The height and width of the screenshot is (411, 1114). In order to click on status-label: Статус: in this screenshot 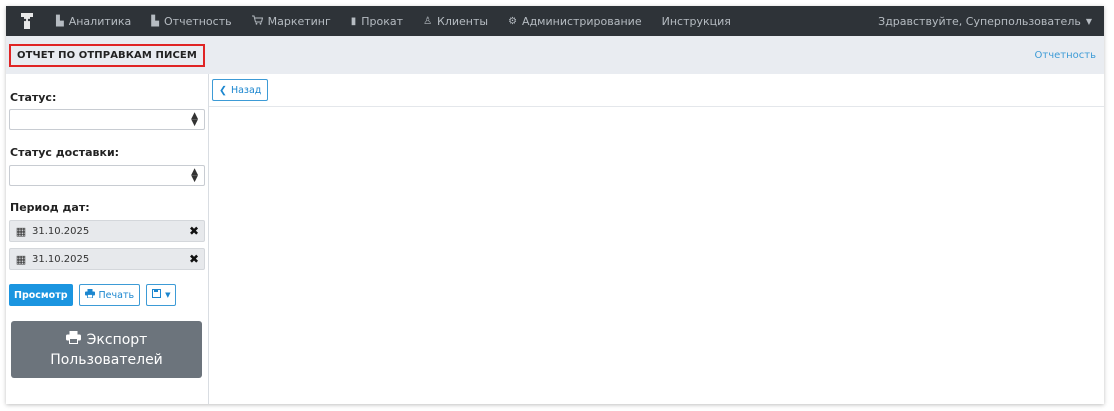, I will do `click(33, 97)`.